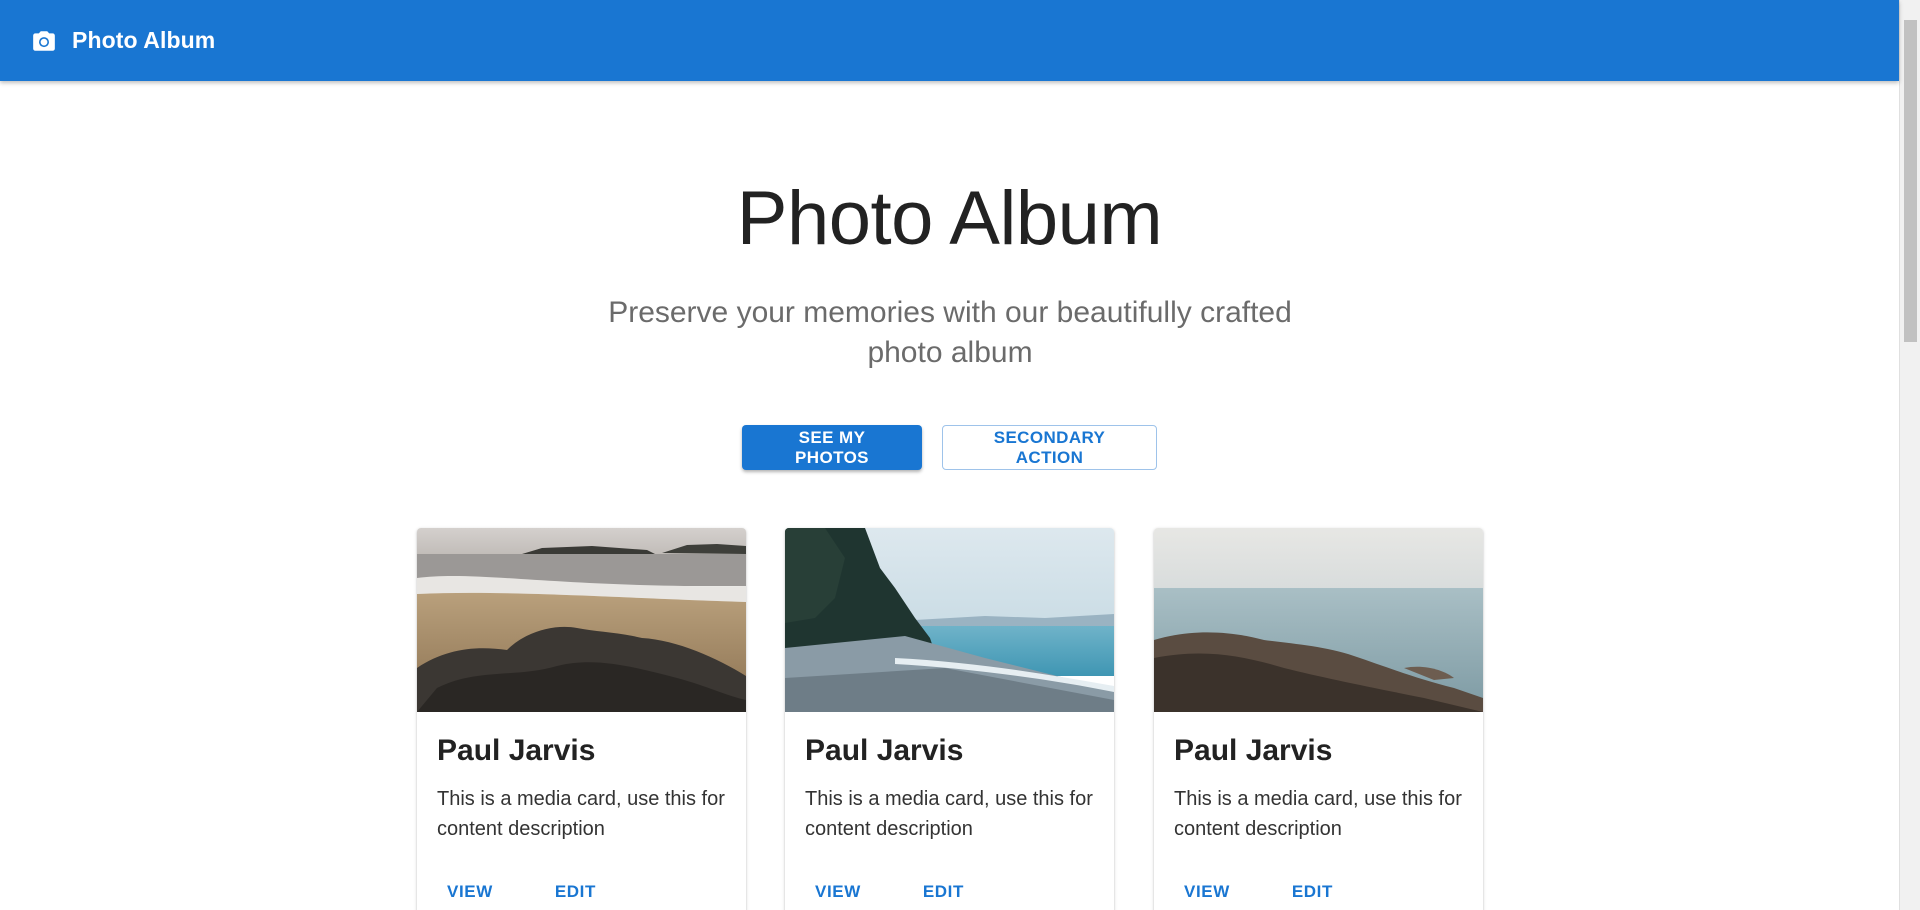 The height and width of the screenshot is (910, 1920). What do you see at coordinates (1910, 181) in the screenshot?
I see `scrollbar-thumb` at bounding box center [1910, 181].